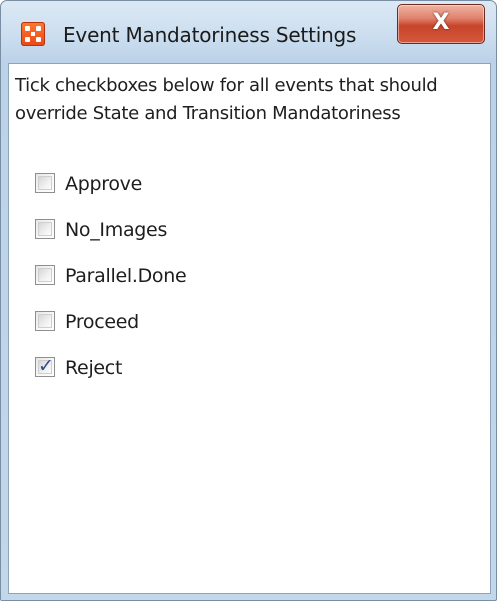 Image resolution: width=499 pixels, height=603 pixels. Describe the element at coordinates (33, 34) in the screenshot. I see `app-grid-icon` at that location.